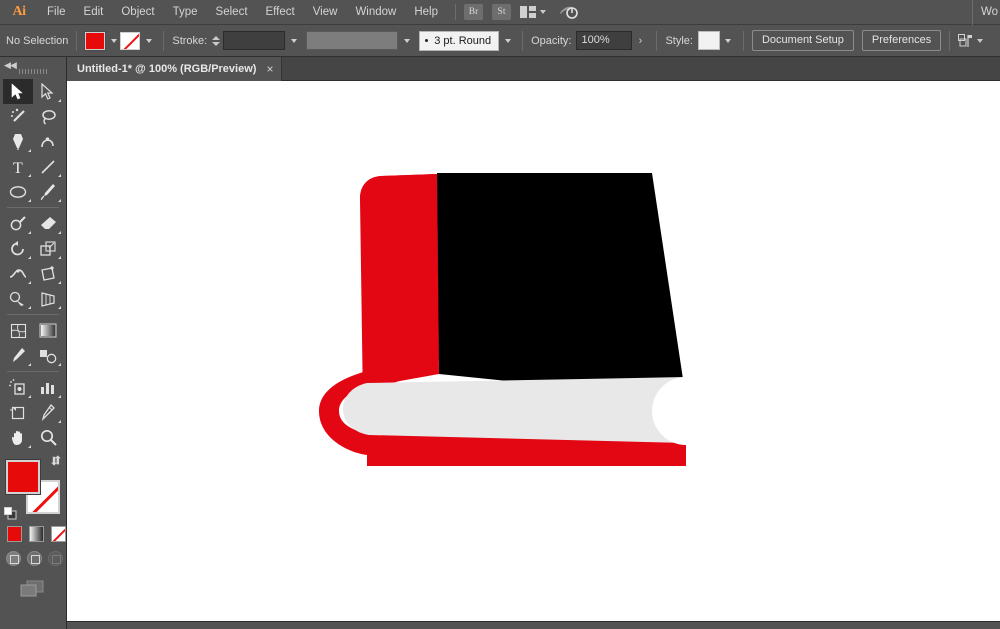 This screenshot has height=629, width=1000. What do you see at coordinates (325, 12) in the screenshot?
I see `menu-view: View` at bounding box center [325, 12].